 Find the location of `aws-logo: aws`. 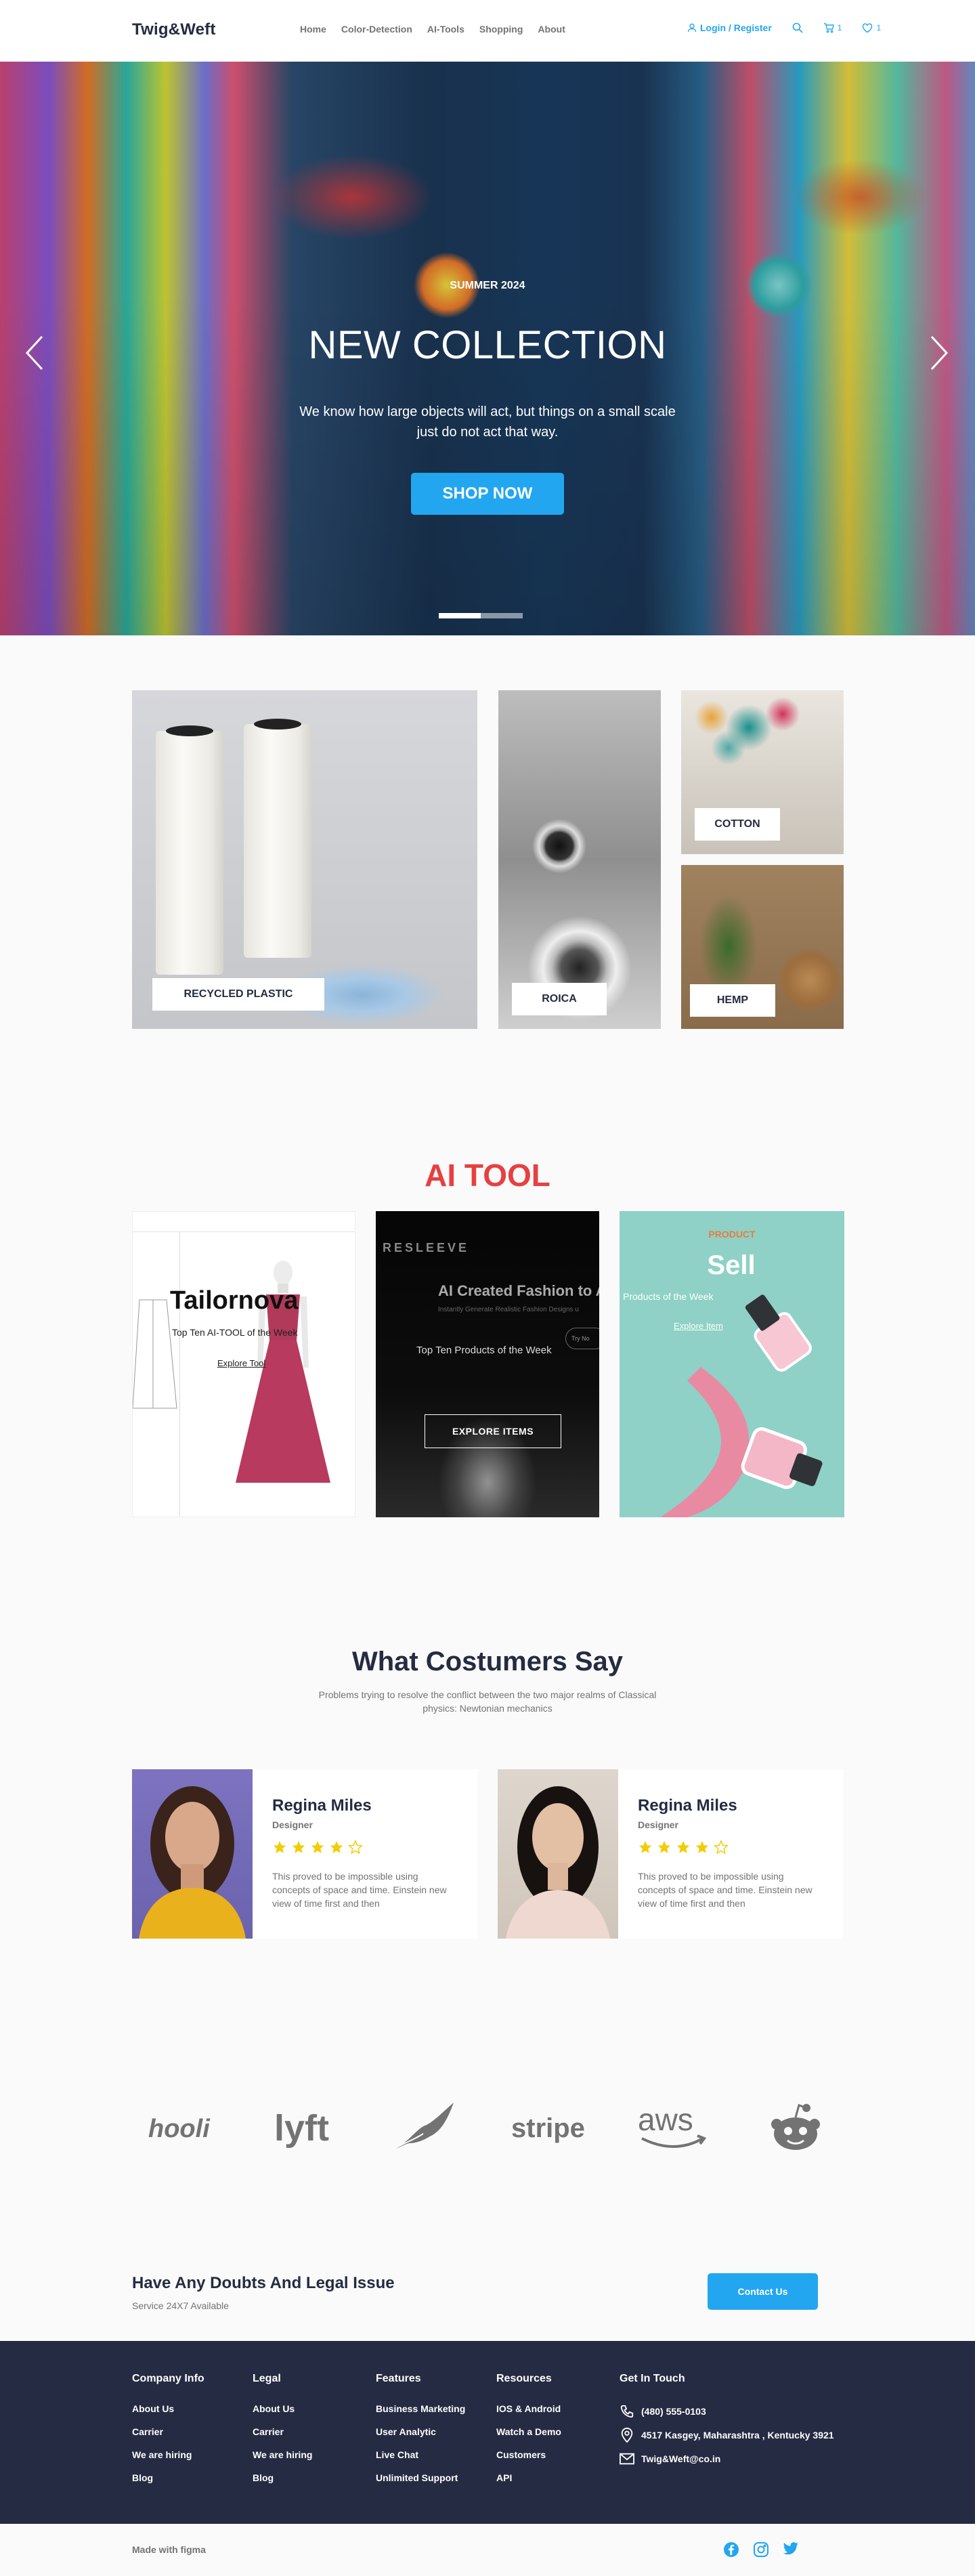

aws-logo: aws is located at coordinates (674, 2128).